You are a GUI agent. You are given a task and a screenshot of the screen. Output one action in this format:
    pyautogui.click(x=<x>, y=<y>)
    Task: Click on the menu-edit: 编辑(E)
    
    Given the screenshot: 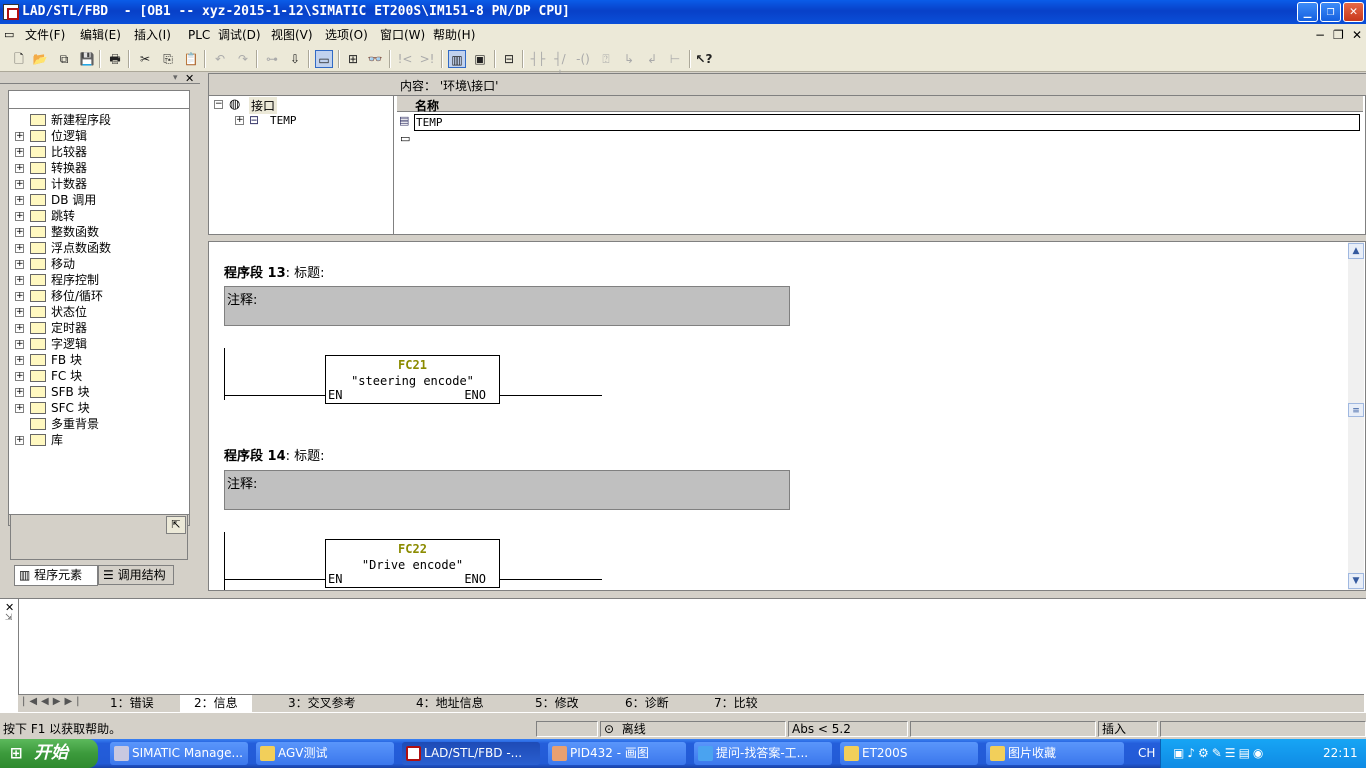 What is the action you would take?
    pyautogui.click(x=100, y=35)
    